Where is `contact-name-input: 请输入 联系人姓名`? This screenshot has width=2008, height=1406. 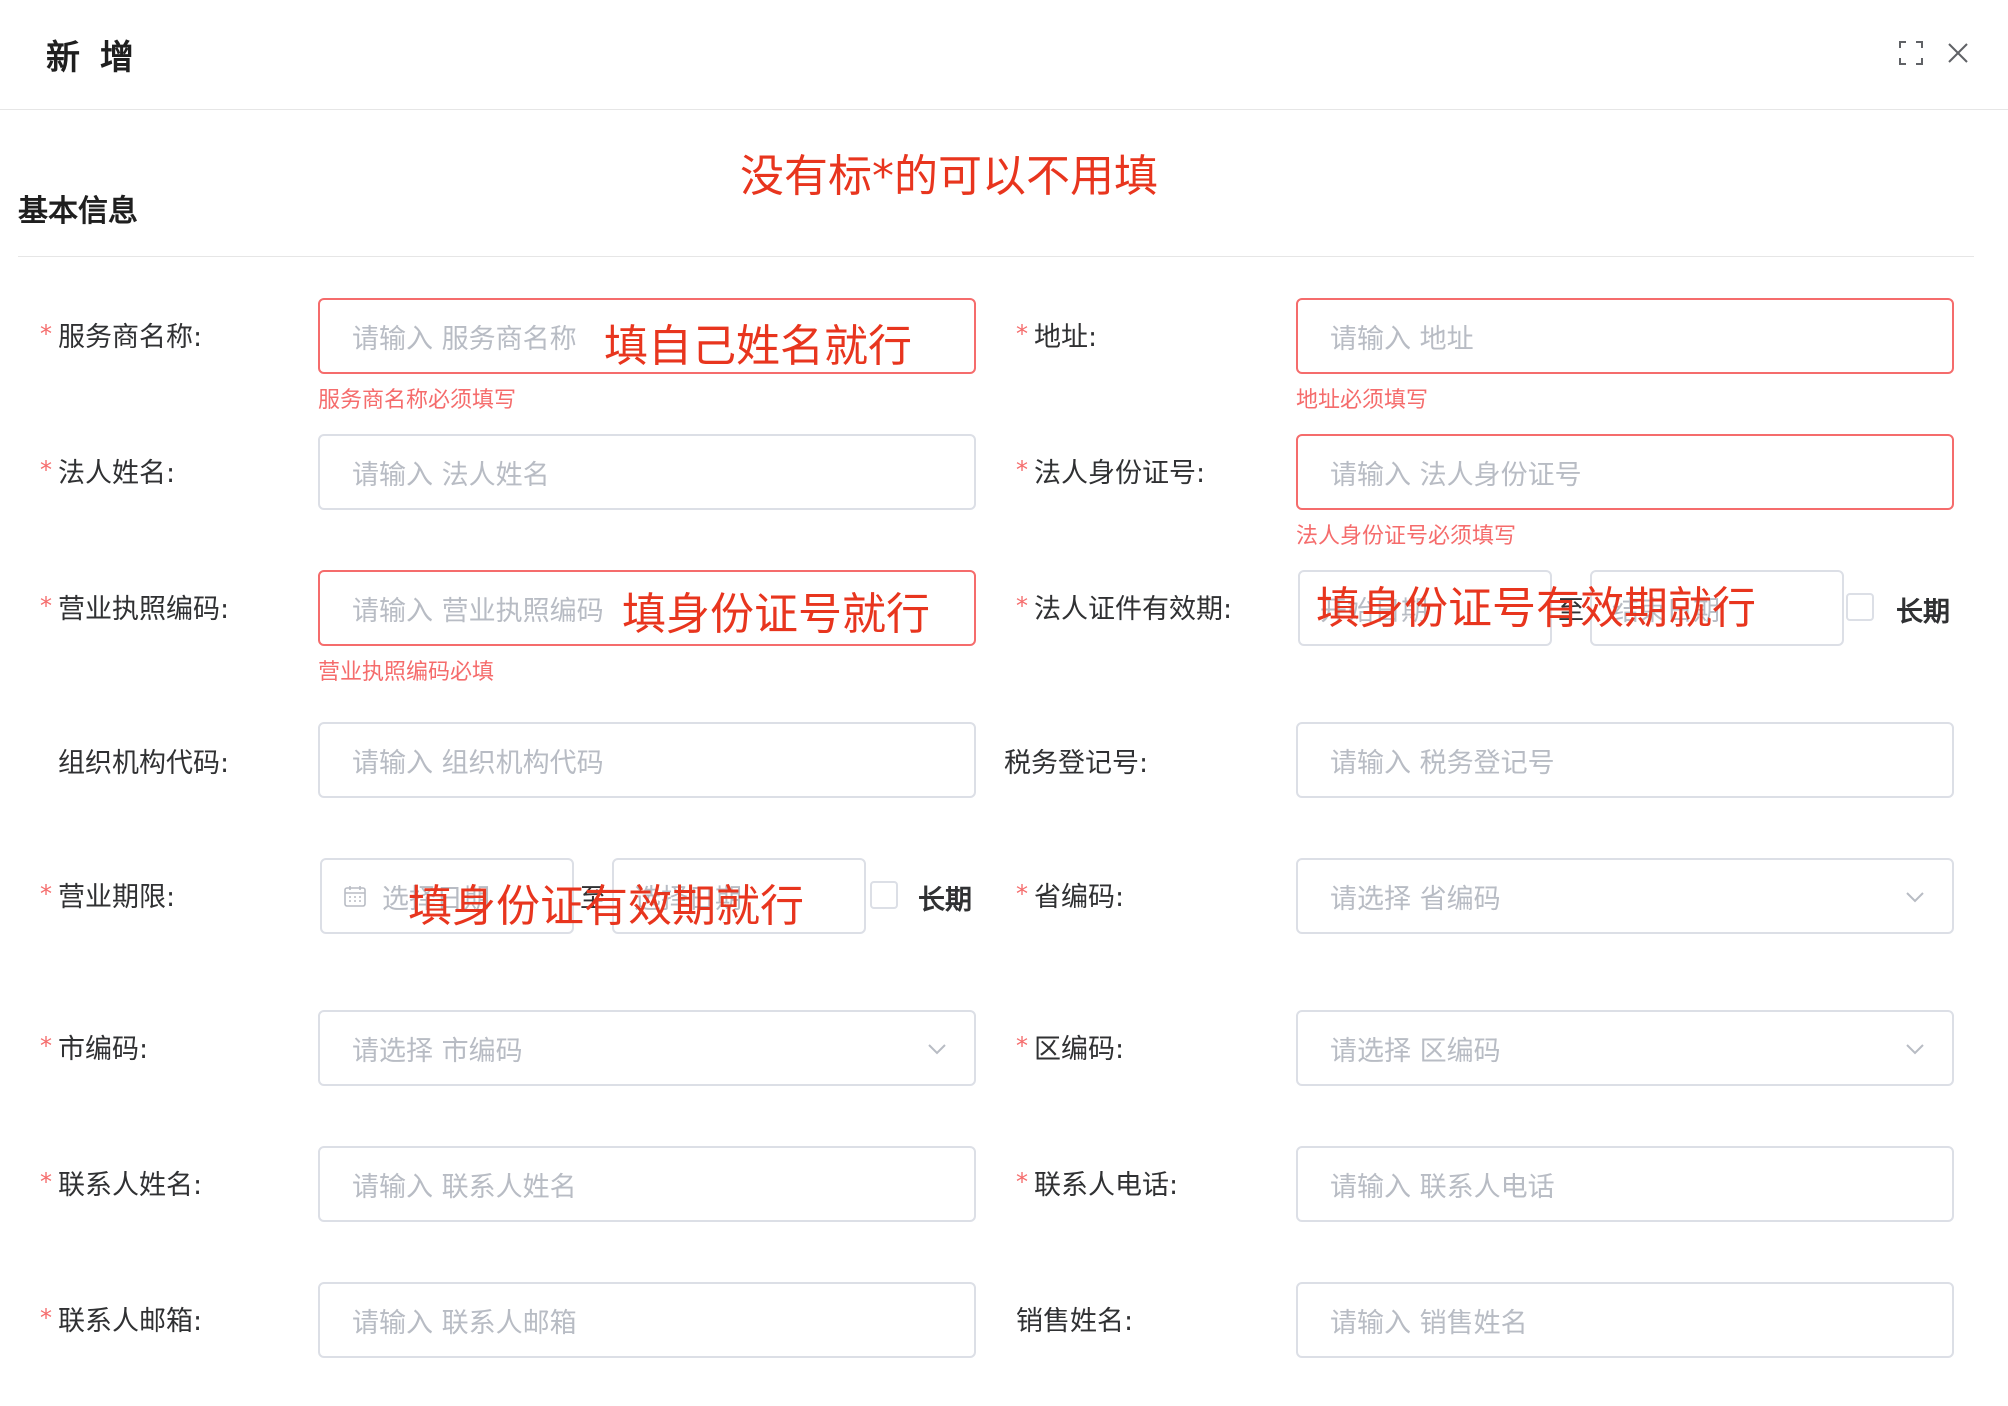
contact-name-input: 请输入 联系人姓名 is located at coordinates (647, 1184).